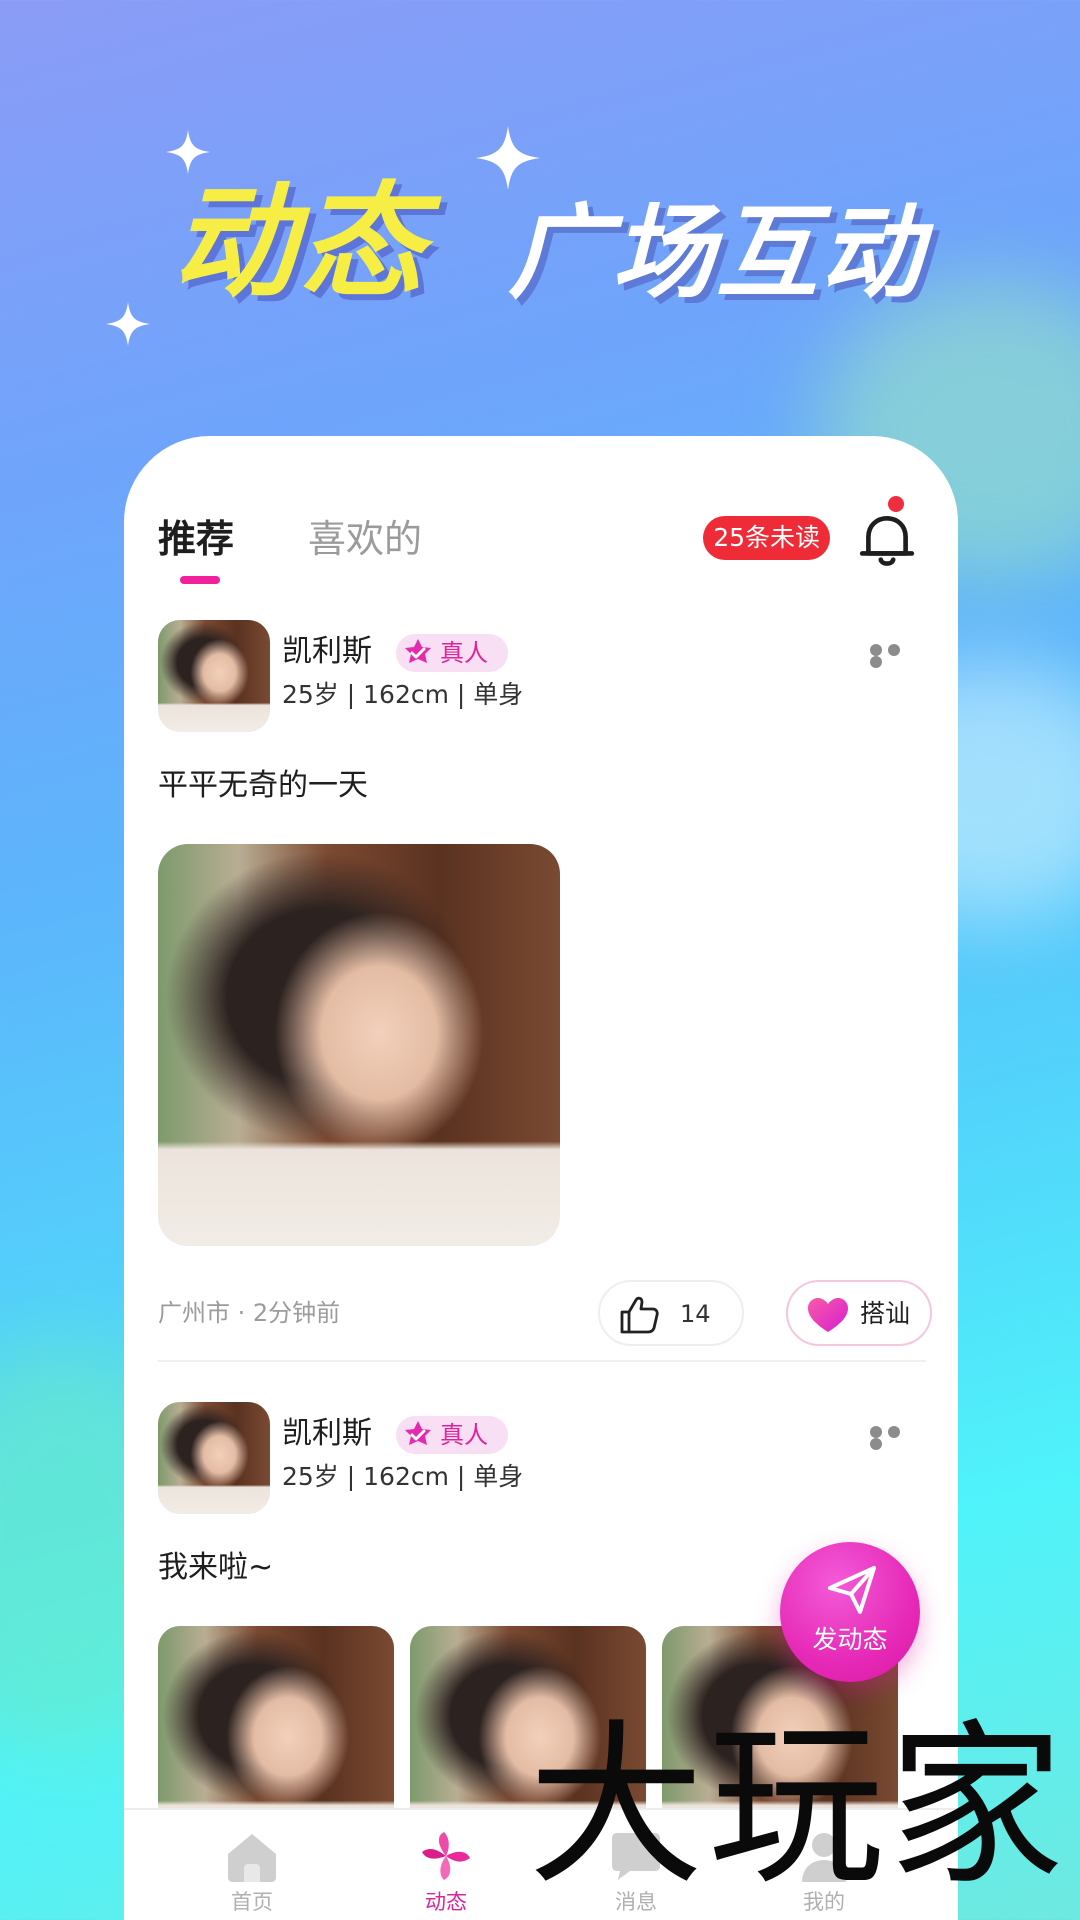 Image resolution: width=1080 pixels, height=1920 pixels. What do you see at coordinates (850, 1639) in the screenshot?
I see `post-moment-label: 发动态` at bounding box center [850, 1639].